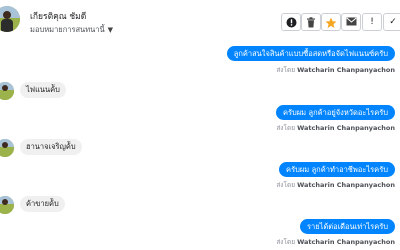 The image size is (400, 250). I want to click on assign-conversation-label: มอบหมายการสนทนานี้, so click(67, 29).